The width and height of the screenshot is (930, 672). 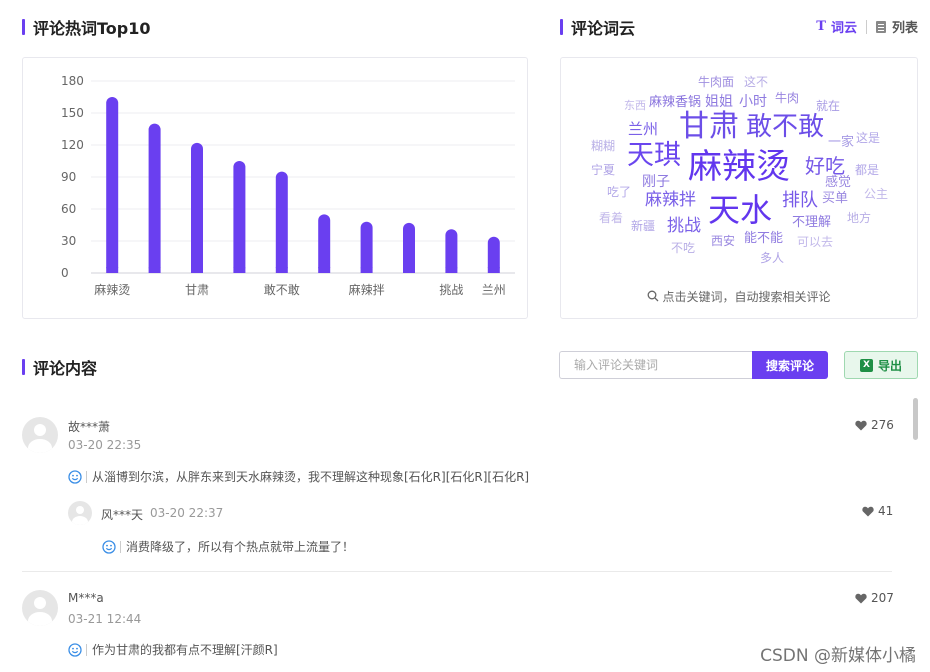 I want to click on hot-words-title-text: 评论热词Top10, so click(x=92, y=28).